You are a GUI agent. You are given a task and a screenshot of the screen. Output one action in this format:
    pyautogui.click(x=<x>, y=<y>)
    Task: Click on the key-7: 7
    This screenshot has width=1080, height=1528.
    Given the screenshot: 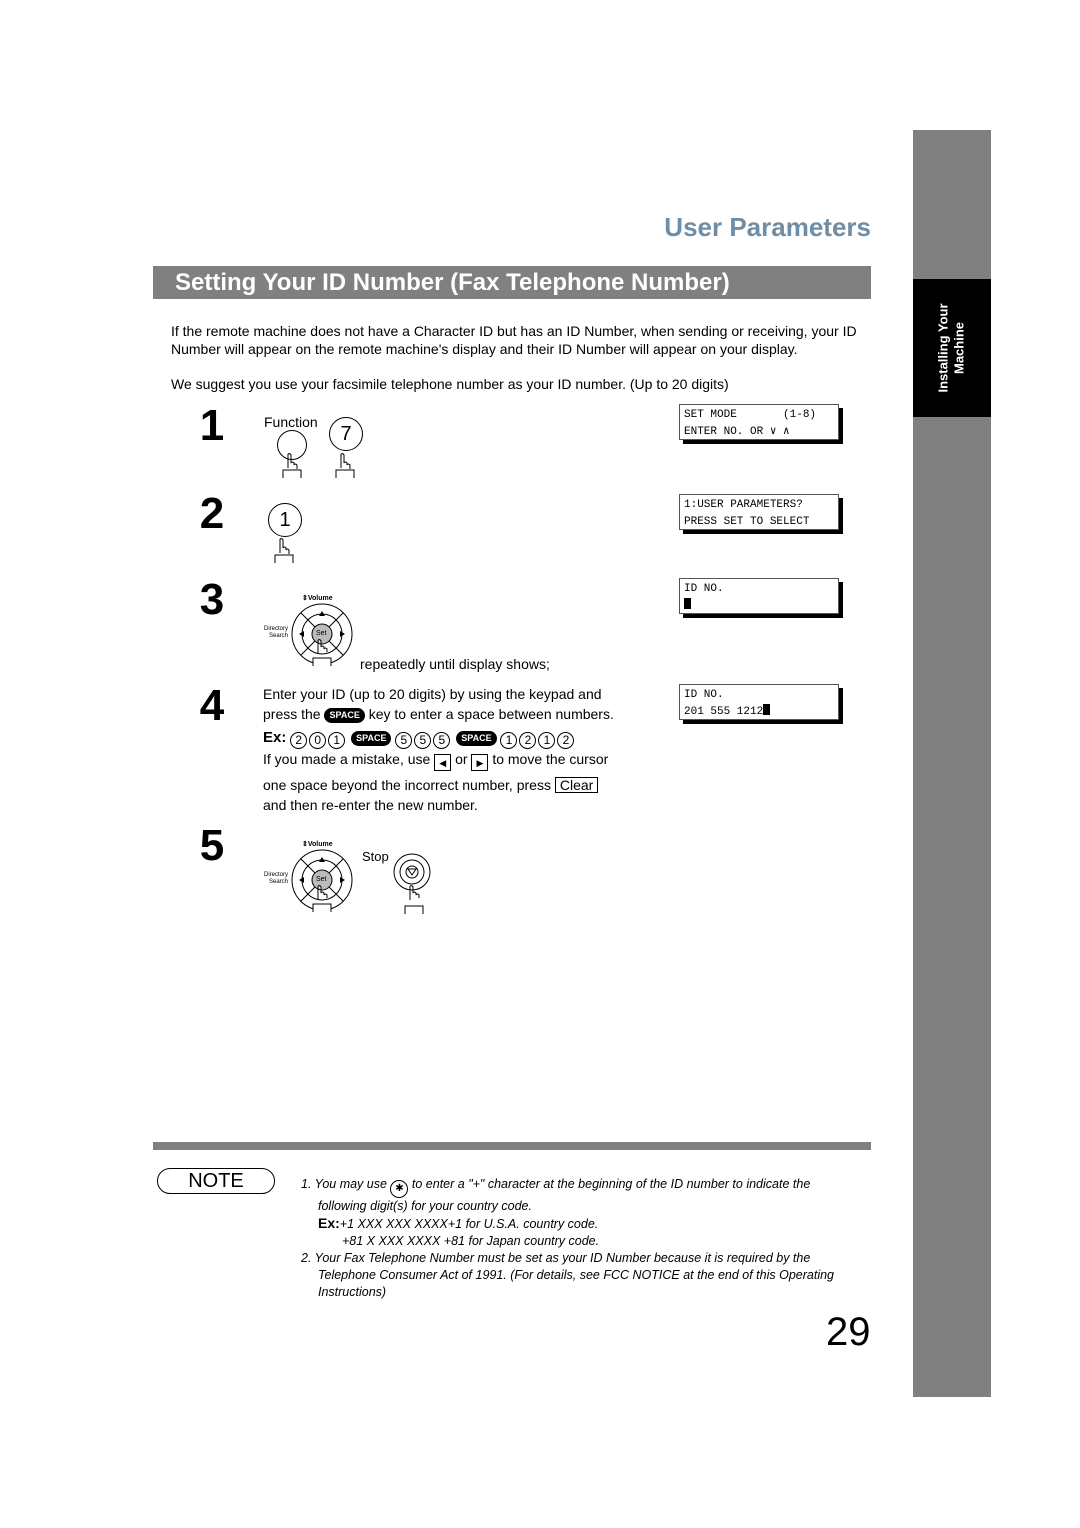 What is the action you would take?
    pyautogui.click(x=346, y=434)
    